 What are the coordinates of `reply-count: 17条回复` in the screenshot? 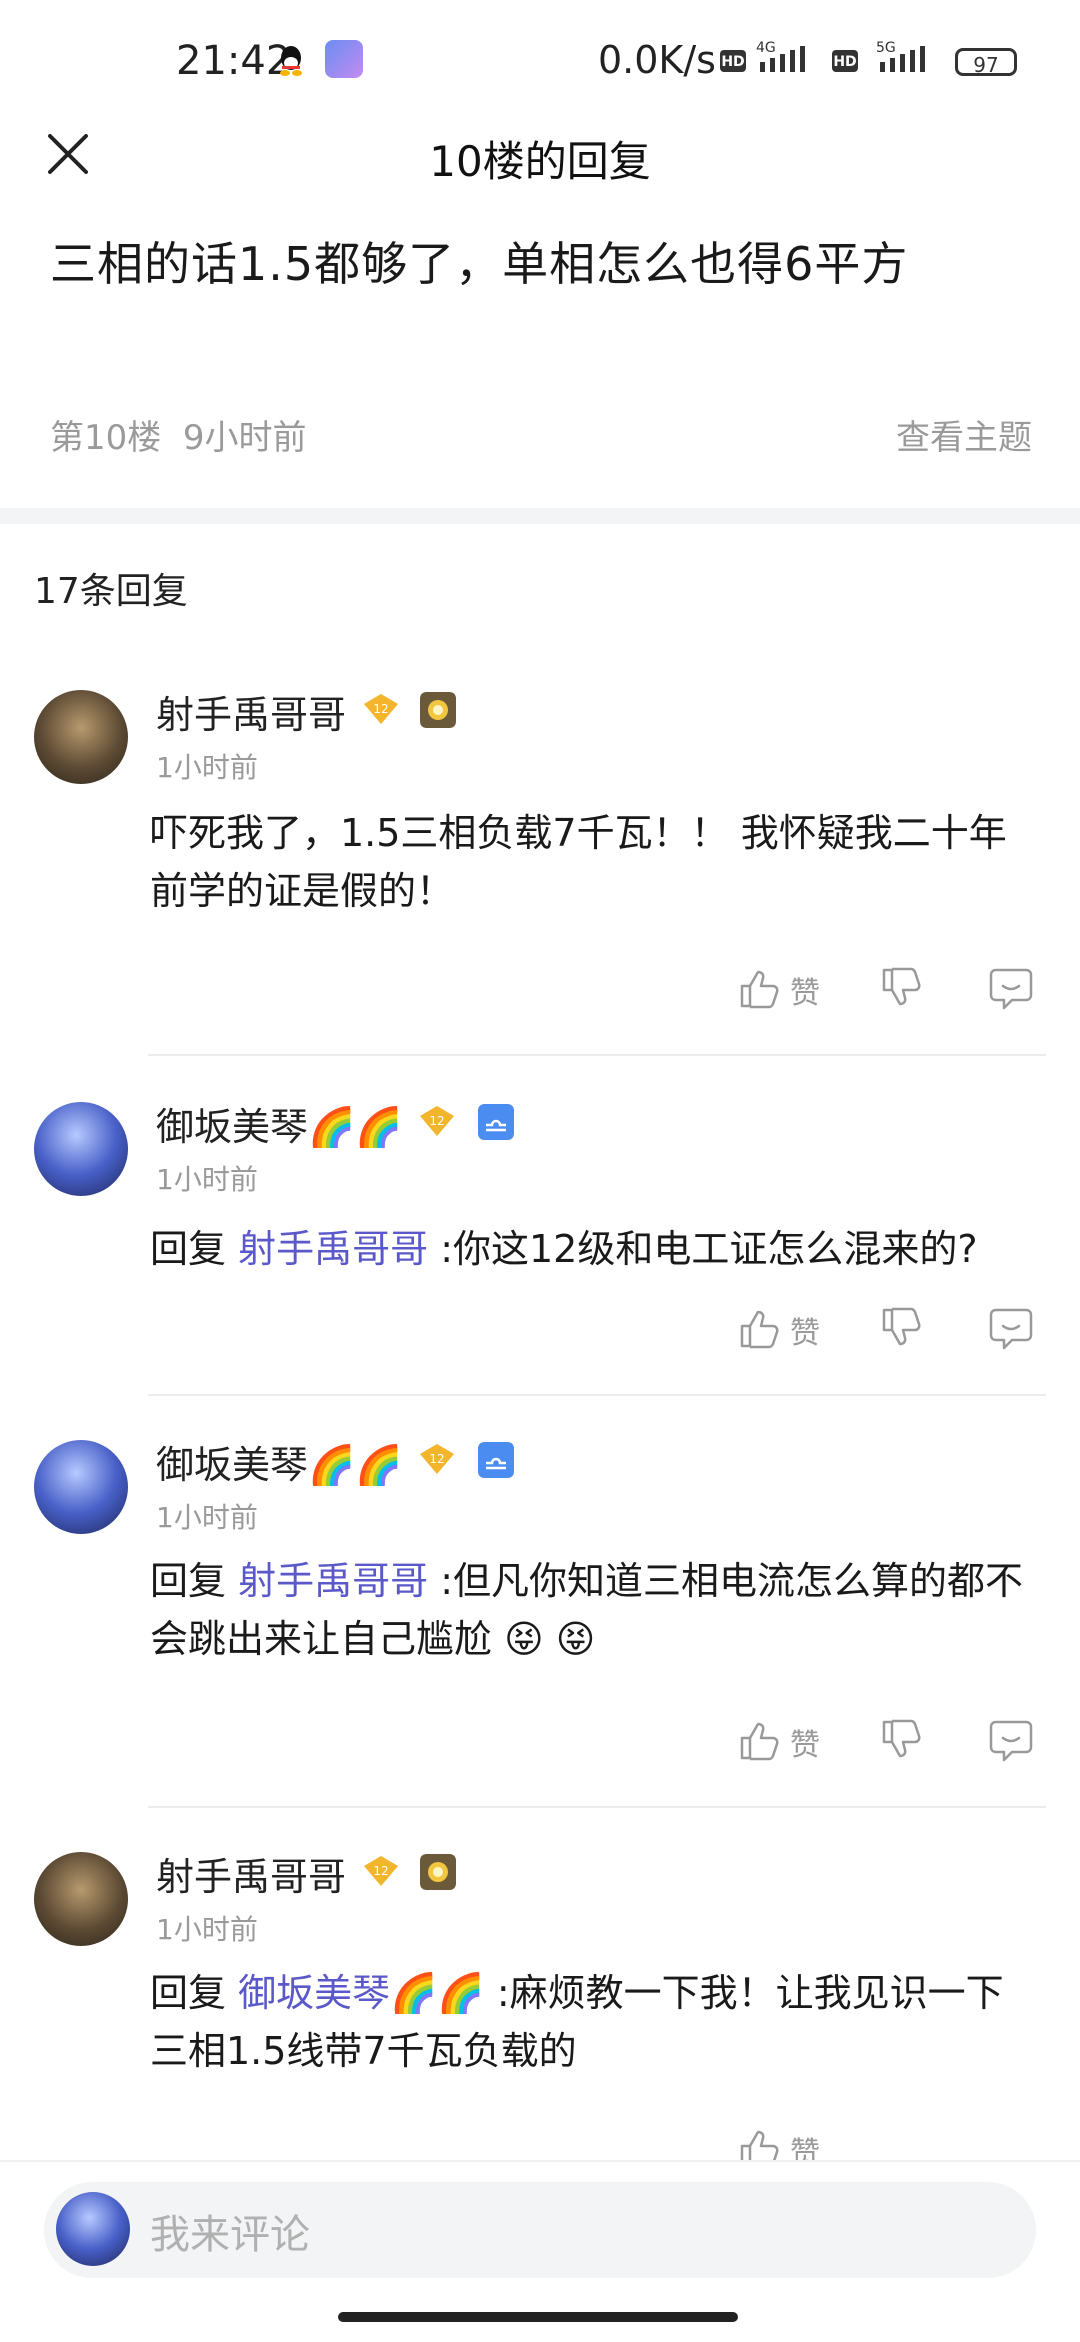 It's located at (111, 591).